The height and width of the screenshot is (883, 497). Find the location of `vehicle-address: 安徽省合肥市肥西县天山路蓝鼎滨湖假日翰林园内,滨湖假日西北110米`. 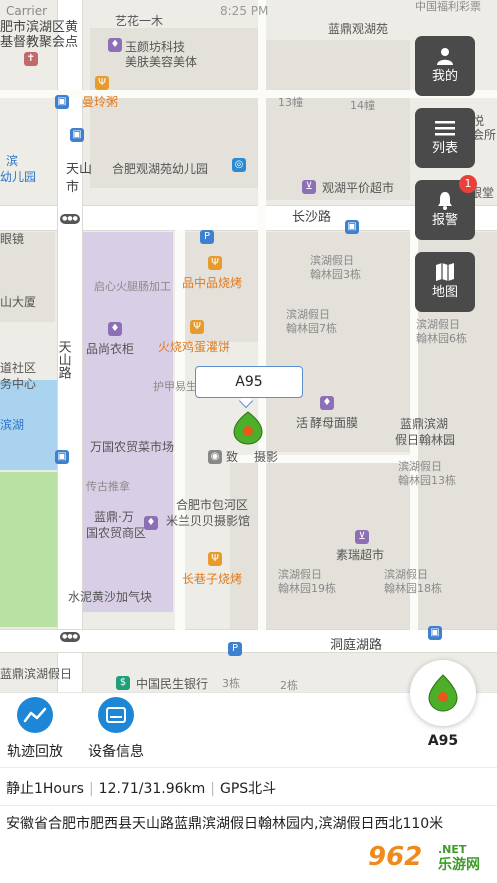

vehicle-address: 安徽省合肥市肥西县天山路蓝鼎滨湖假日翰林园内,滨湖假日西北110米 is located at coordinates (225, 824).